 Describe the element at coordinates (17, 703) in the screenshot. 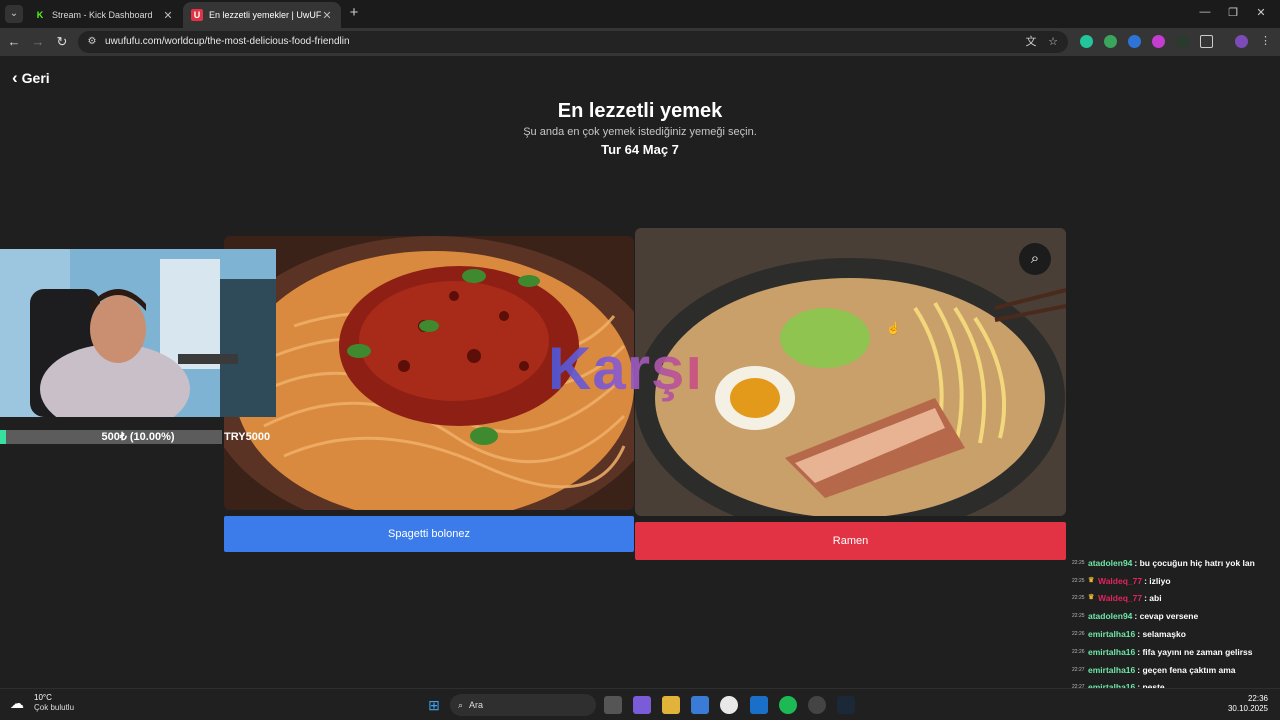

I see `cloud-icon: ☁` at that location.